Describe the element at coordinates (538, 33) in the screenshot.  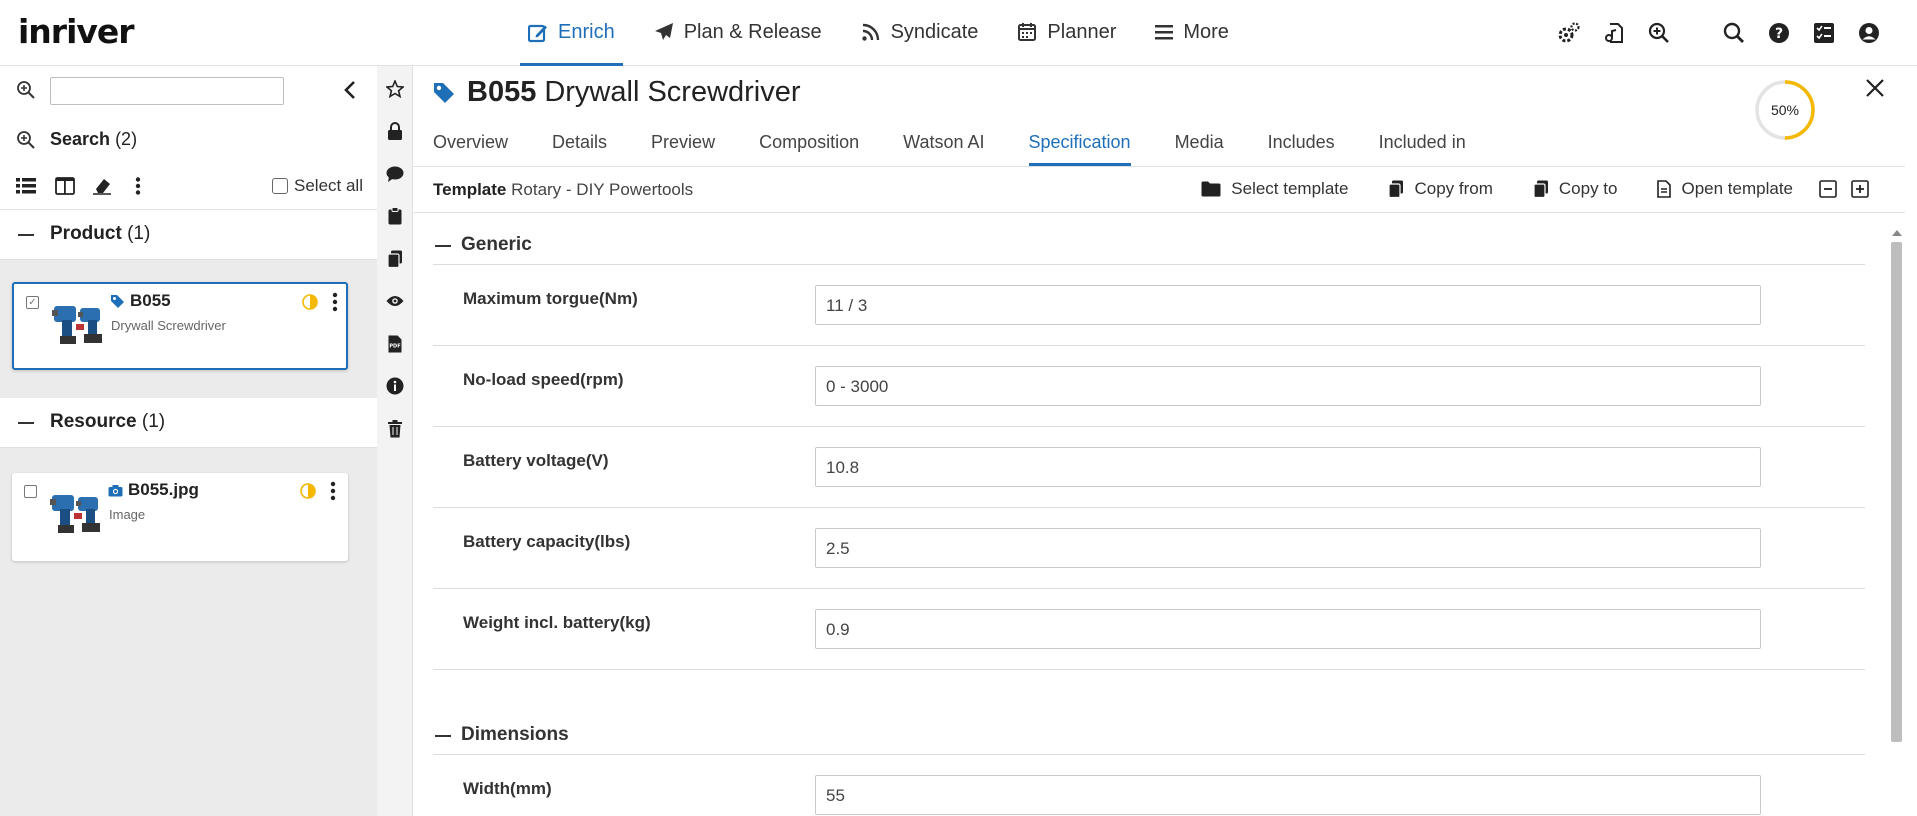
I see `edit-icon` at that location.